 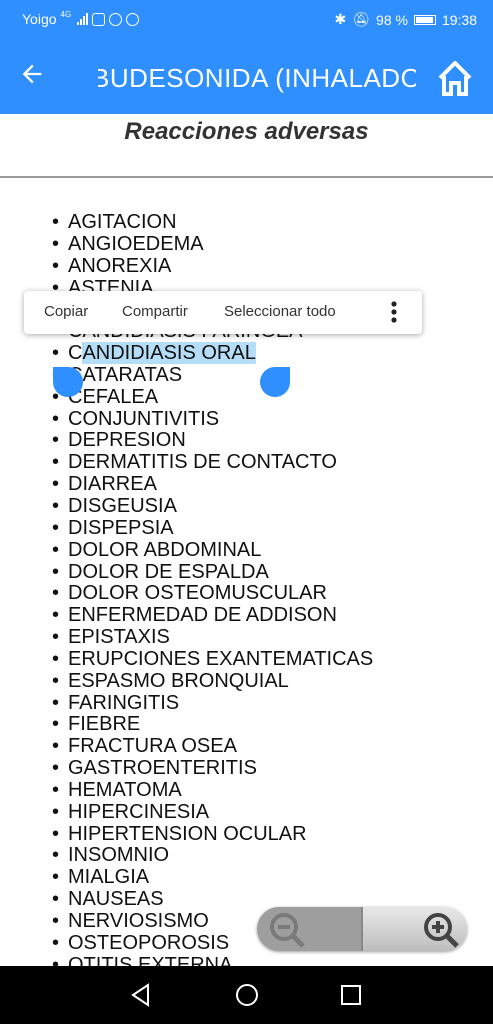 What do you see at coordinates (287, 930) in the screenshot?
I see `zoom-out-icon` at bounding box center [287, 930].